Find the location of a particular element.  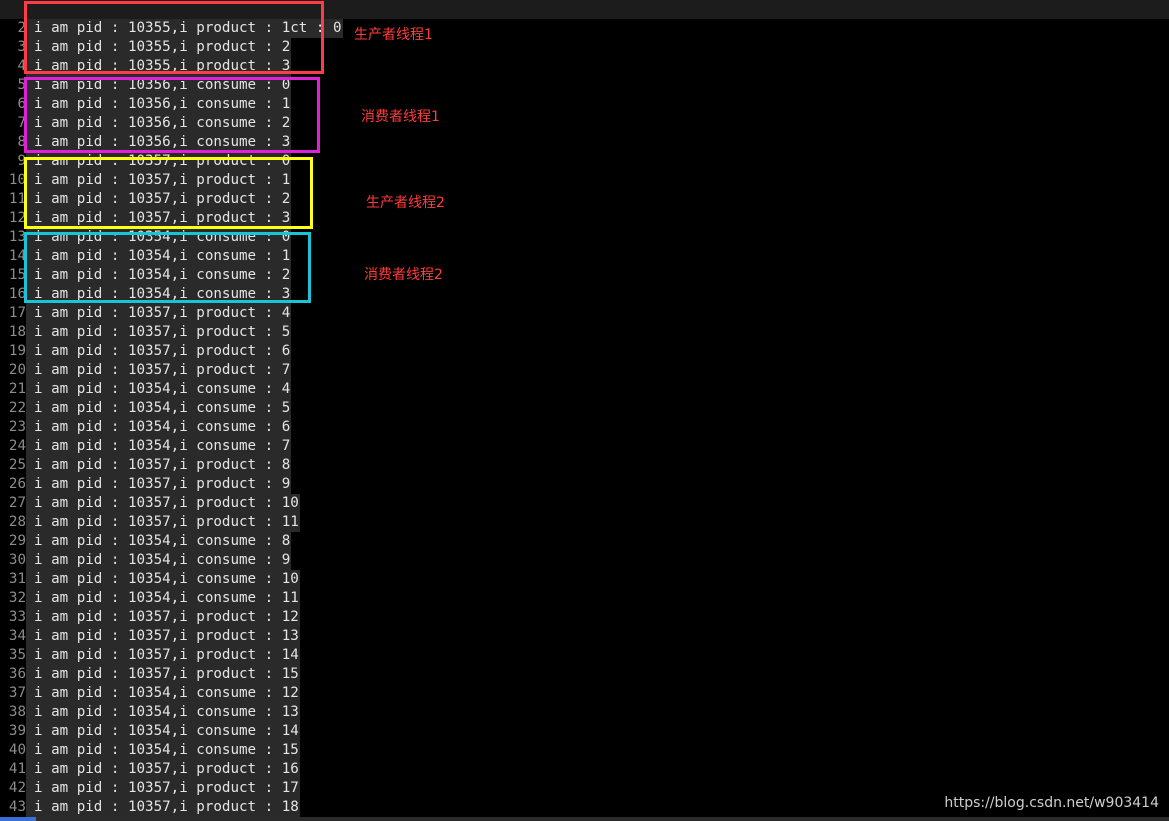

line-text: i am pid : 10354,i consume : 5 is located at coordinates (159, 408).